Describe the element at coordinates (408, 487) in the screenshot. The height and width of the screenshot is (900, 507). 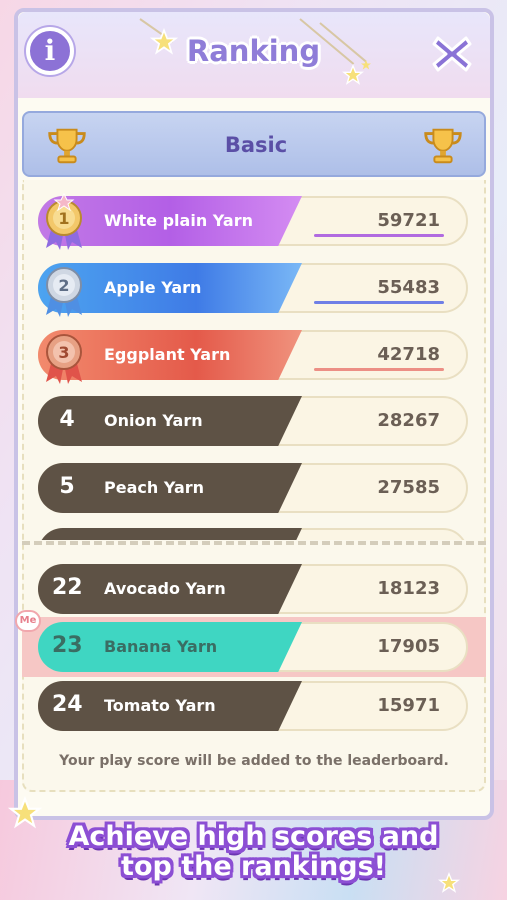
I see `player-score: 27585` at that location.